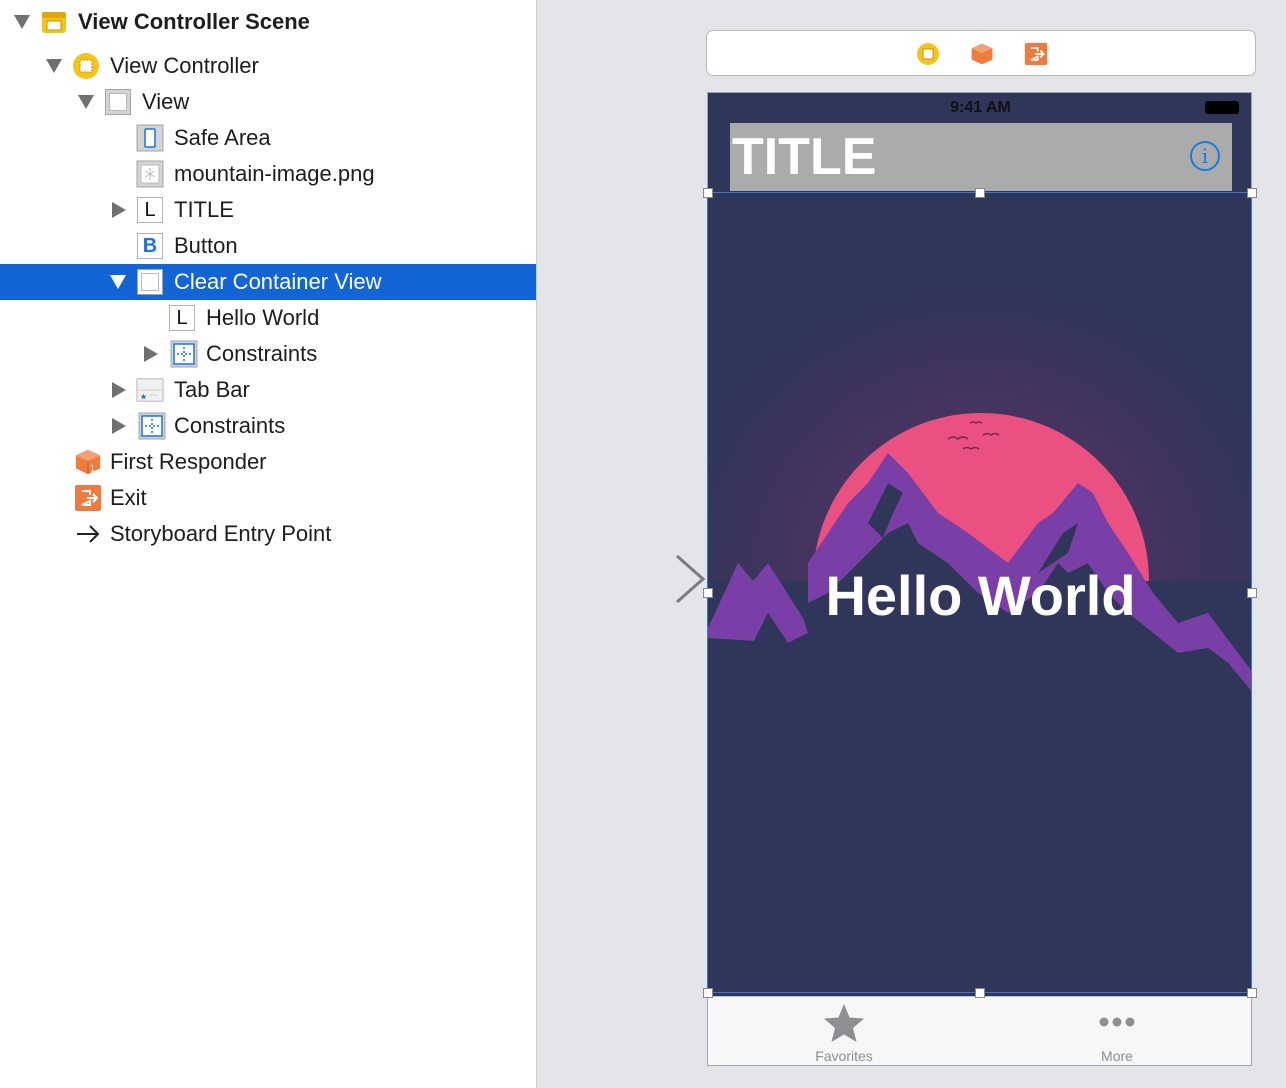 This screenshot has width=1286, height=1088. Describe the element at coordinates (708, 193) in the screenshot. I see `resize-handle-top-left` at that location.